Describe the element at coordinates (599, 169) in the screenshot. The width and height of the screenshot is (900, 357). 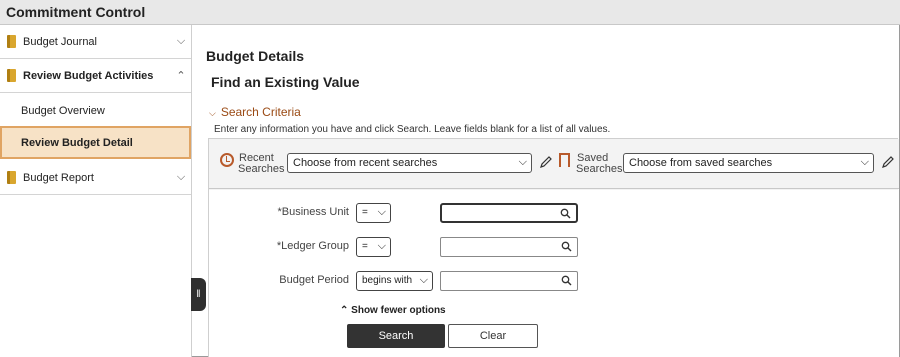
I see `saved-label-line2: Searches` at that location.